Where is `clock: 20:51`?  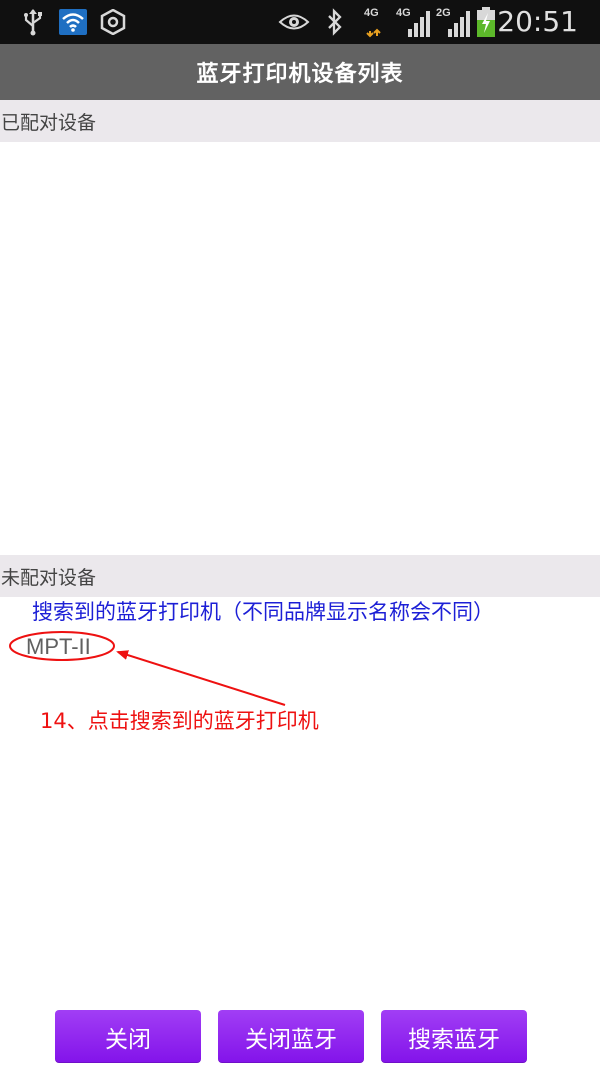 clock: 20:51 is located at coordinates (537, 21).